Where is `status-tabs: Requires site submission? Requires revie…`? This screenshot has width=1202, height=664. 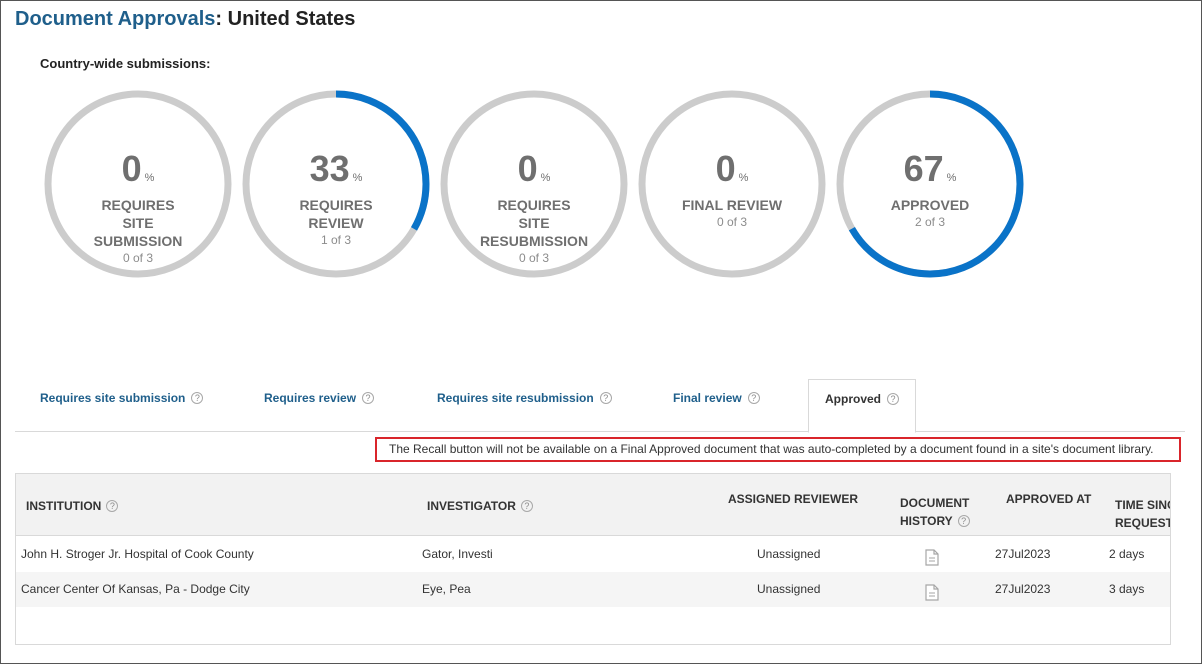
status-tabs: Requires site submission? Requires revie… is located at coordinates (600, 406).